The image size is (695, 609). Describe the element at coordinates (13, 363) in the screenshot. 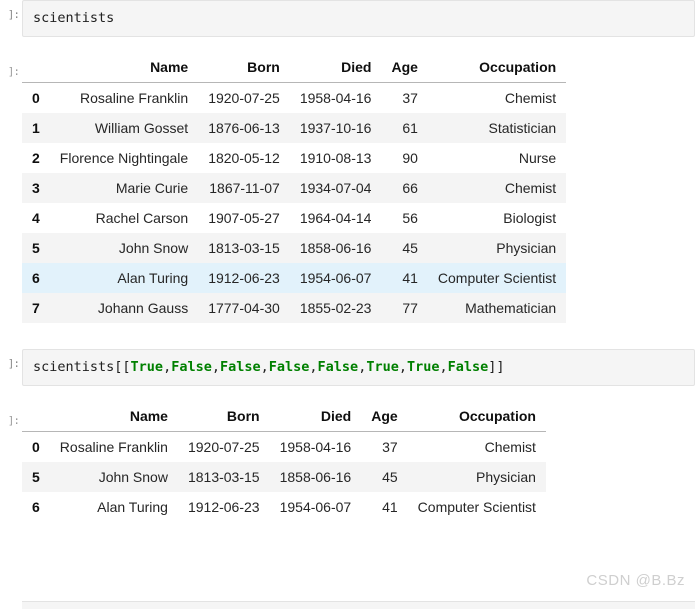

I see `input-prompt-2: ]:` at that location.